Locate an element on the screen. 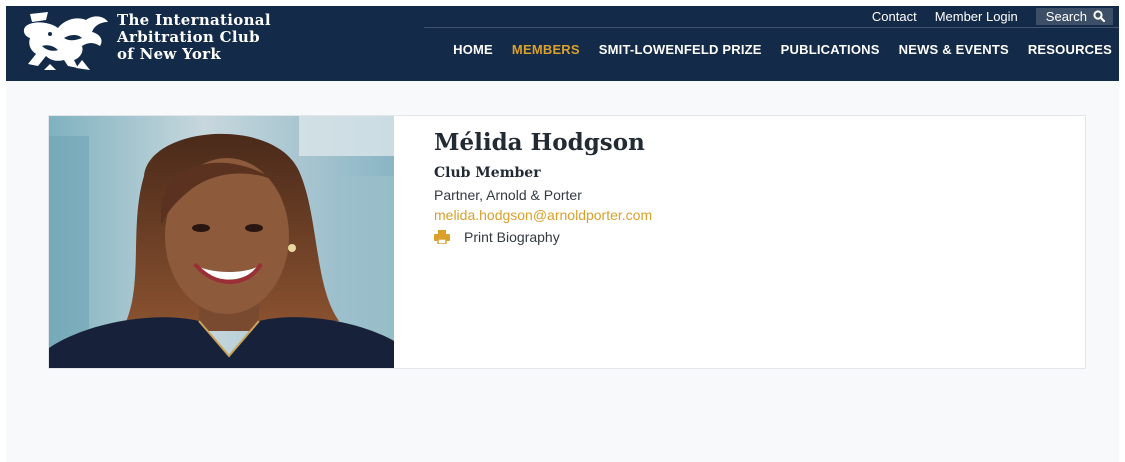 This screenshot has height=462, width=1125. nav-smit-lowenfeld-prize: SMIT-LOWENFELD PRIZE is located at coordinates (680, 49).